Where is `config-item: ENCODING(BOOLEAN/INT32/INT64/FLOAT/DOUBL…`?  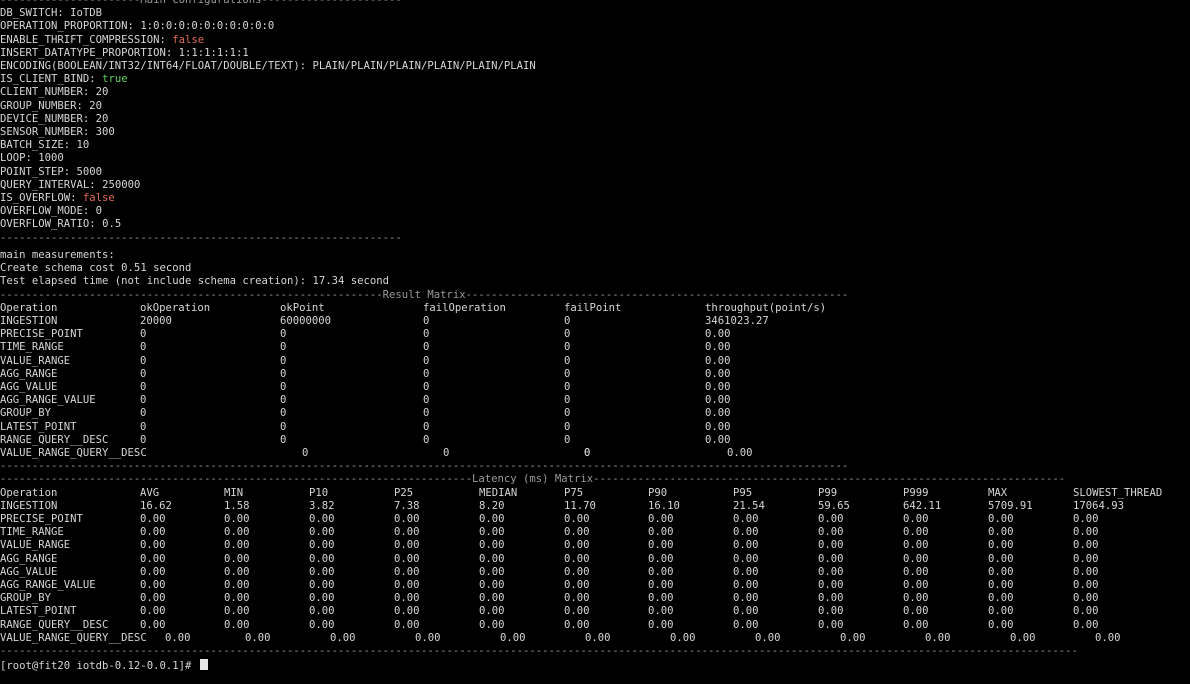
config-item: ENCODING(BOOLEAN/INT32/INT64/FLOAT/DOUBL… is located at coordinates (268, 66).